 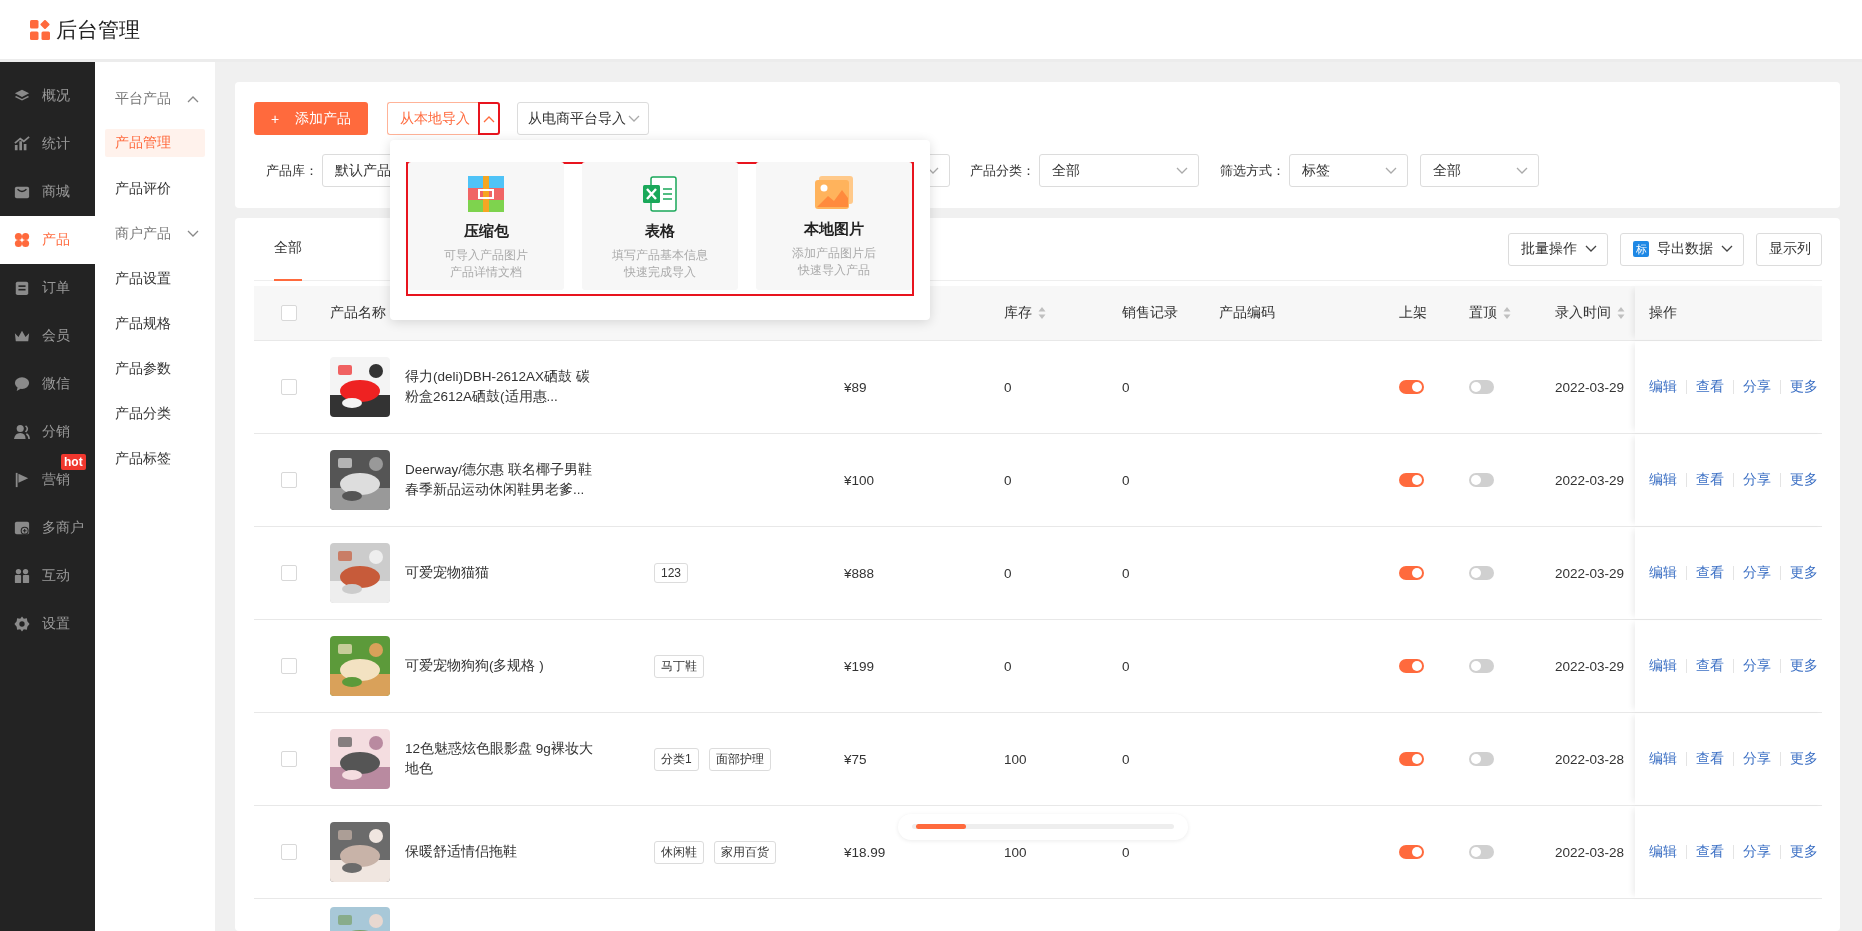 What do you see at coordinates (855, 387) in the screenshot?
I see `price-text: ¥89` at bounding box center [855, 387].